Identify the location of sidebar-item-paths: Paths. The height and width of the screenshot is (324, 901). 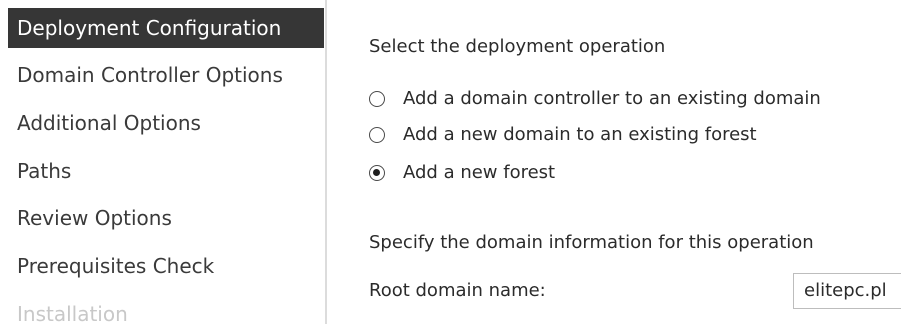
(166, 171).